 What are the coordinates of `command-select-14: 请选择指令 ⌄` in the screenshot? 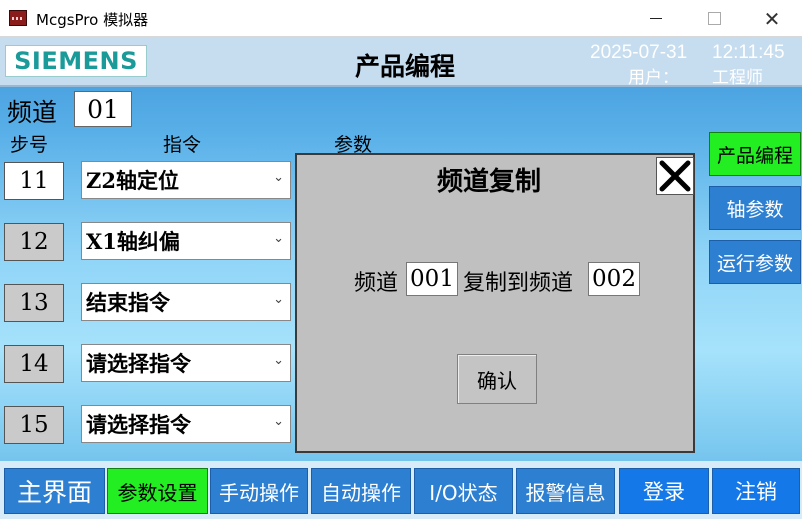 It's located at (186, 363).